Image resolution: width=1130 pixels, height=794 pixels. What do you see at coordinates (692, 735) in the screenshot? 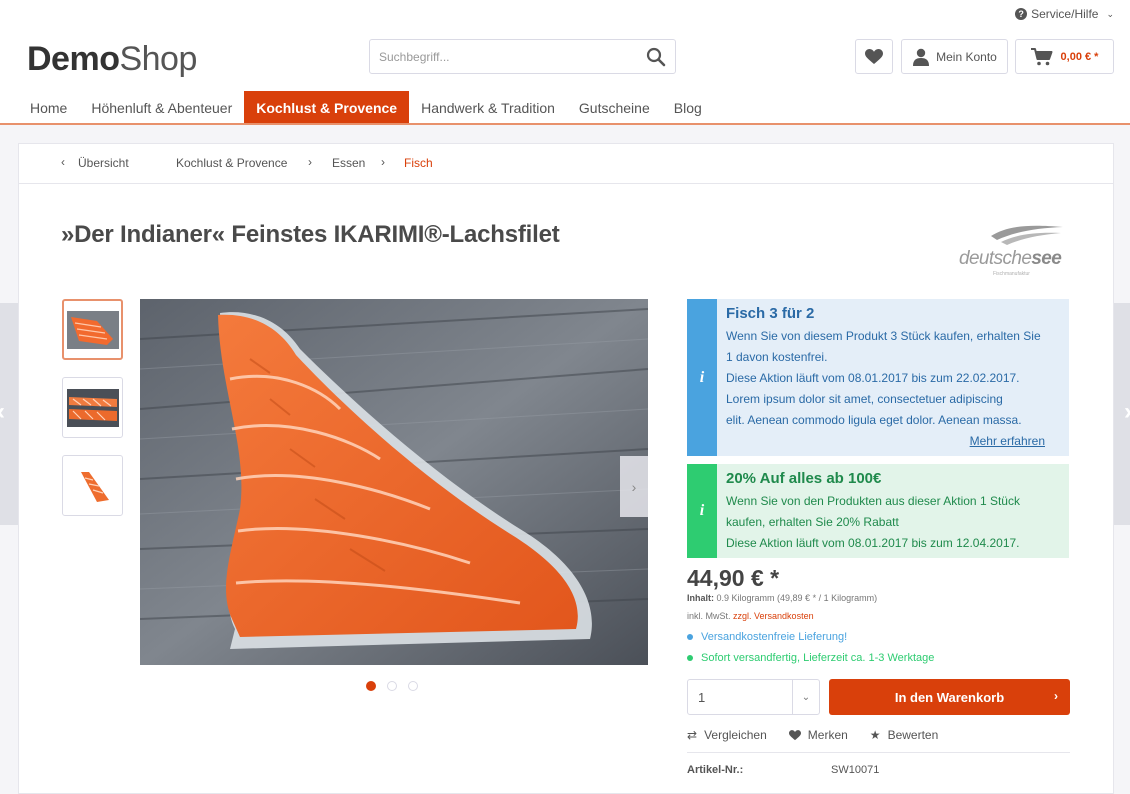
I see `compare-icon: ⇄` at bounding box center [692, 735].